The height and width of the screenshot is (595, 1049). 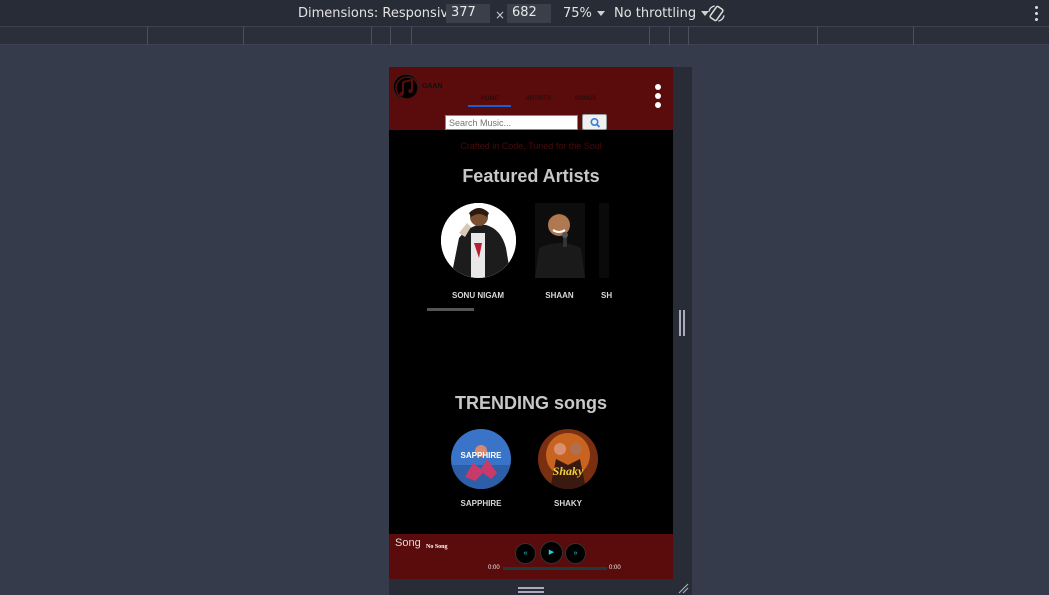 What do you see at coordinates (478, 295) in the screenshot?
I see `artist-name: SONU NIGAM` at bounding box center [478, 295].